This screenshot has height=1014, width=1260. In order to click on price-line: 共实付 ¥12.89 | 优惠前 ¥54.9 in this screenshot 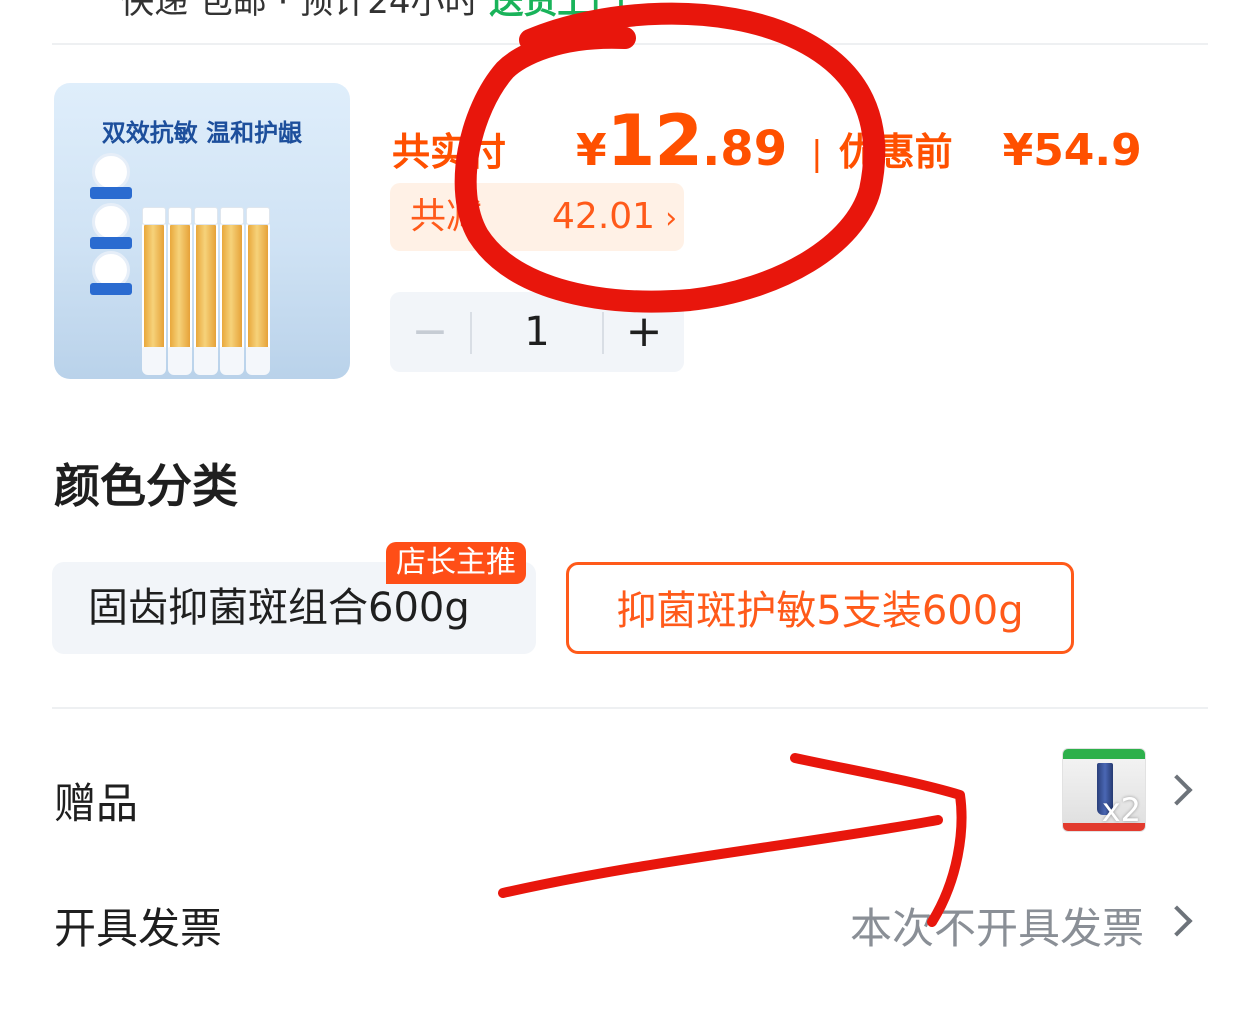, I will do `click(767, 141)`.